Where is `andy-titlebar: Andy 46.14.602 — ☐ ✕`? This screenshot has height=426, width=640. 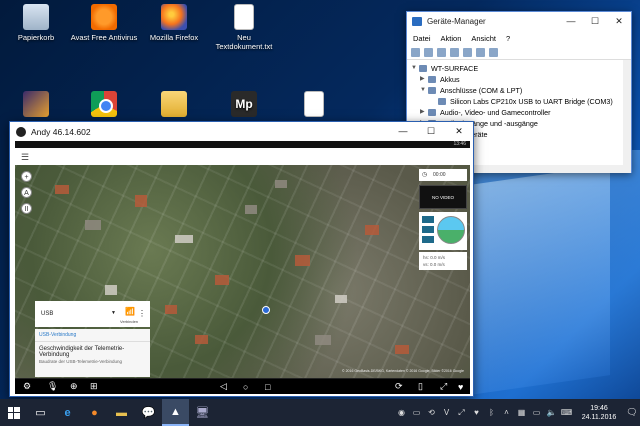 andy-titlebar: Andy 46.14.602 — ☐ ✕ is located at coordinates (241, 131).